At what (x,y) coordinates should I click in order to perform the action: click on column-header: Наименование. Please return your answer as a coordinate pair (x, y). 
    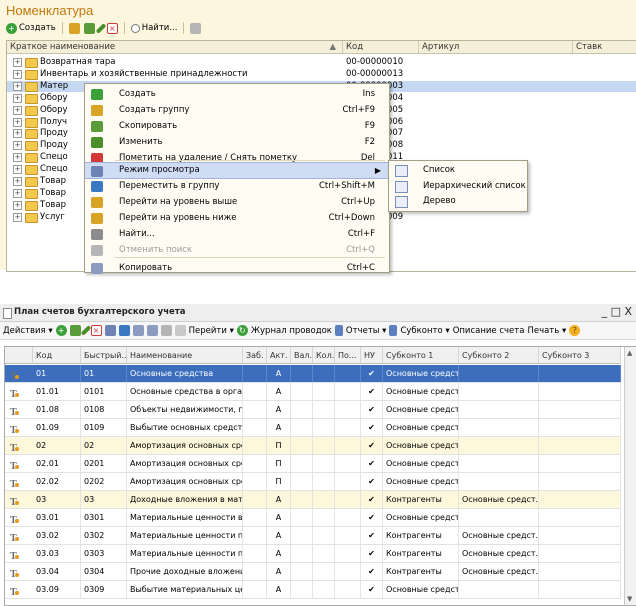
    Looking at the image, I should click on (185, 355).